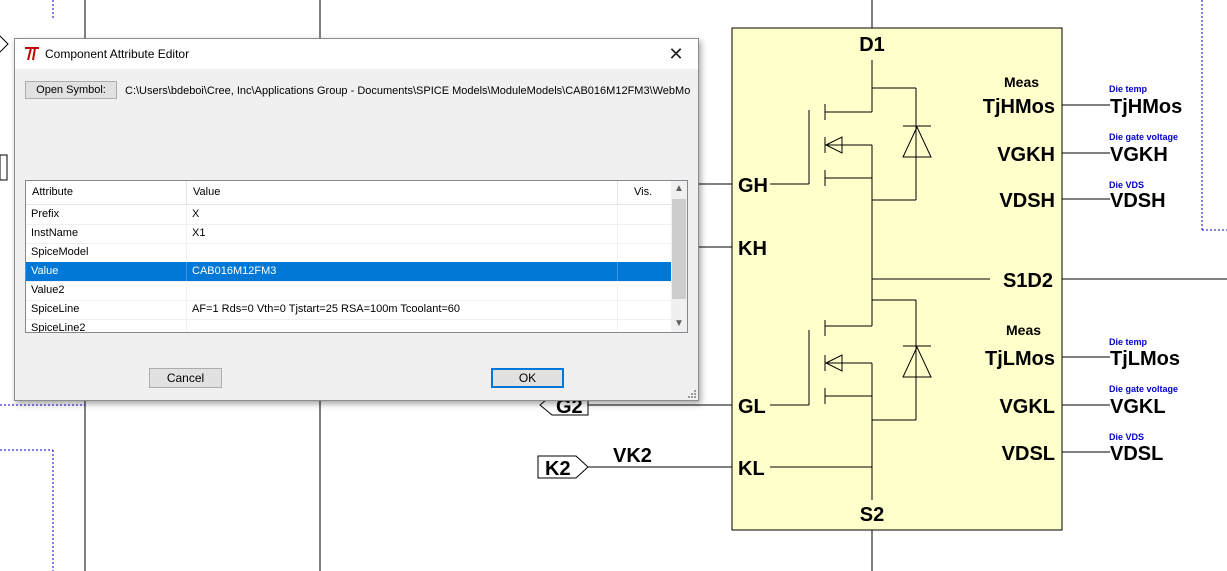 The width and height of the screenshot is (1227, 571). I want to click on table-row: InstName X1, so click(349, 234).